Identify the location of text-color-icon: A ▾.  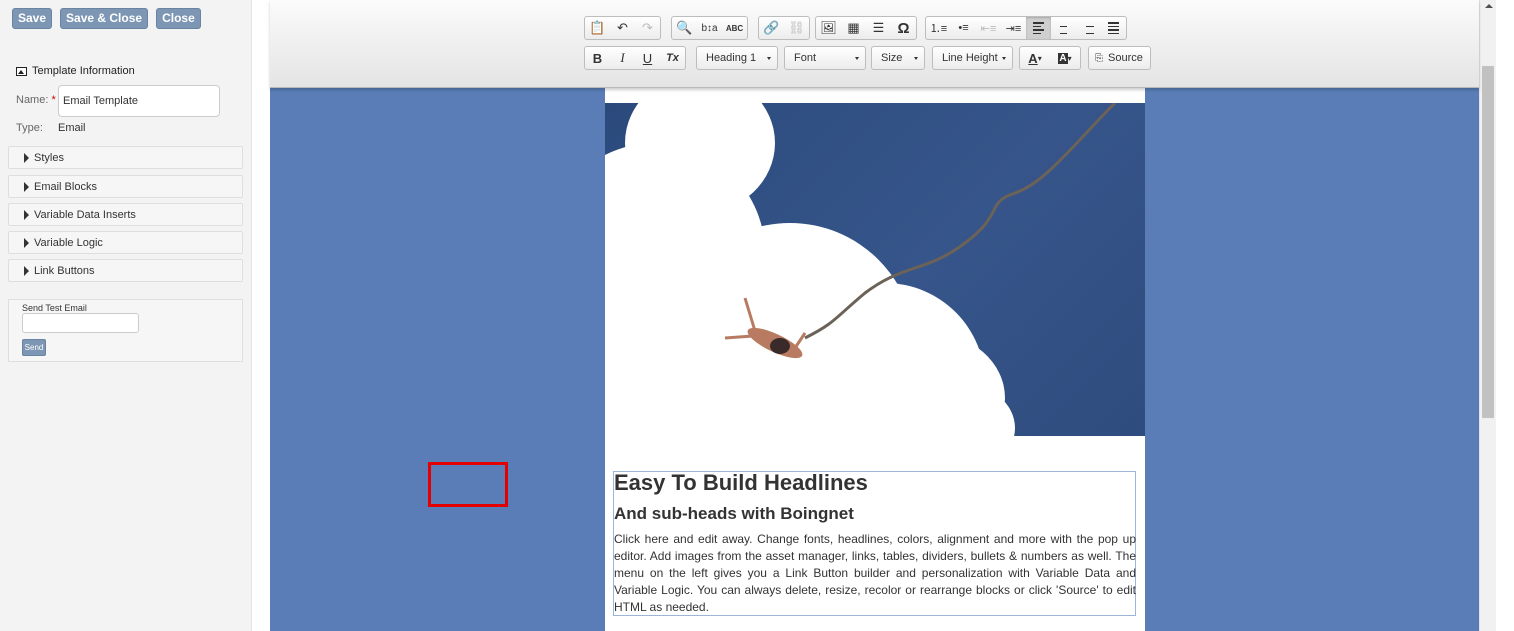
(1035, 58).